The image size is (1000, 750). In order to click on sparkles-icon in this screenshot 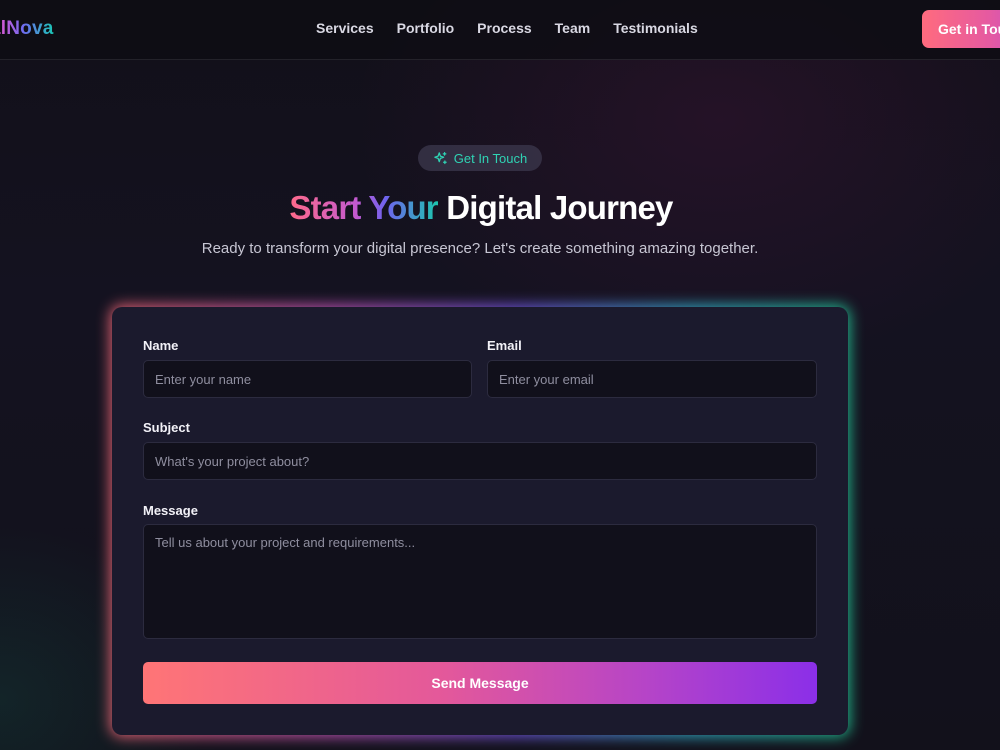, I will do `click(440, 158)`.